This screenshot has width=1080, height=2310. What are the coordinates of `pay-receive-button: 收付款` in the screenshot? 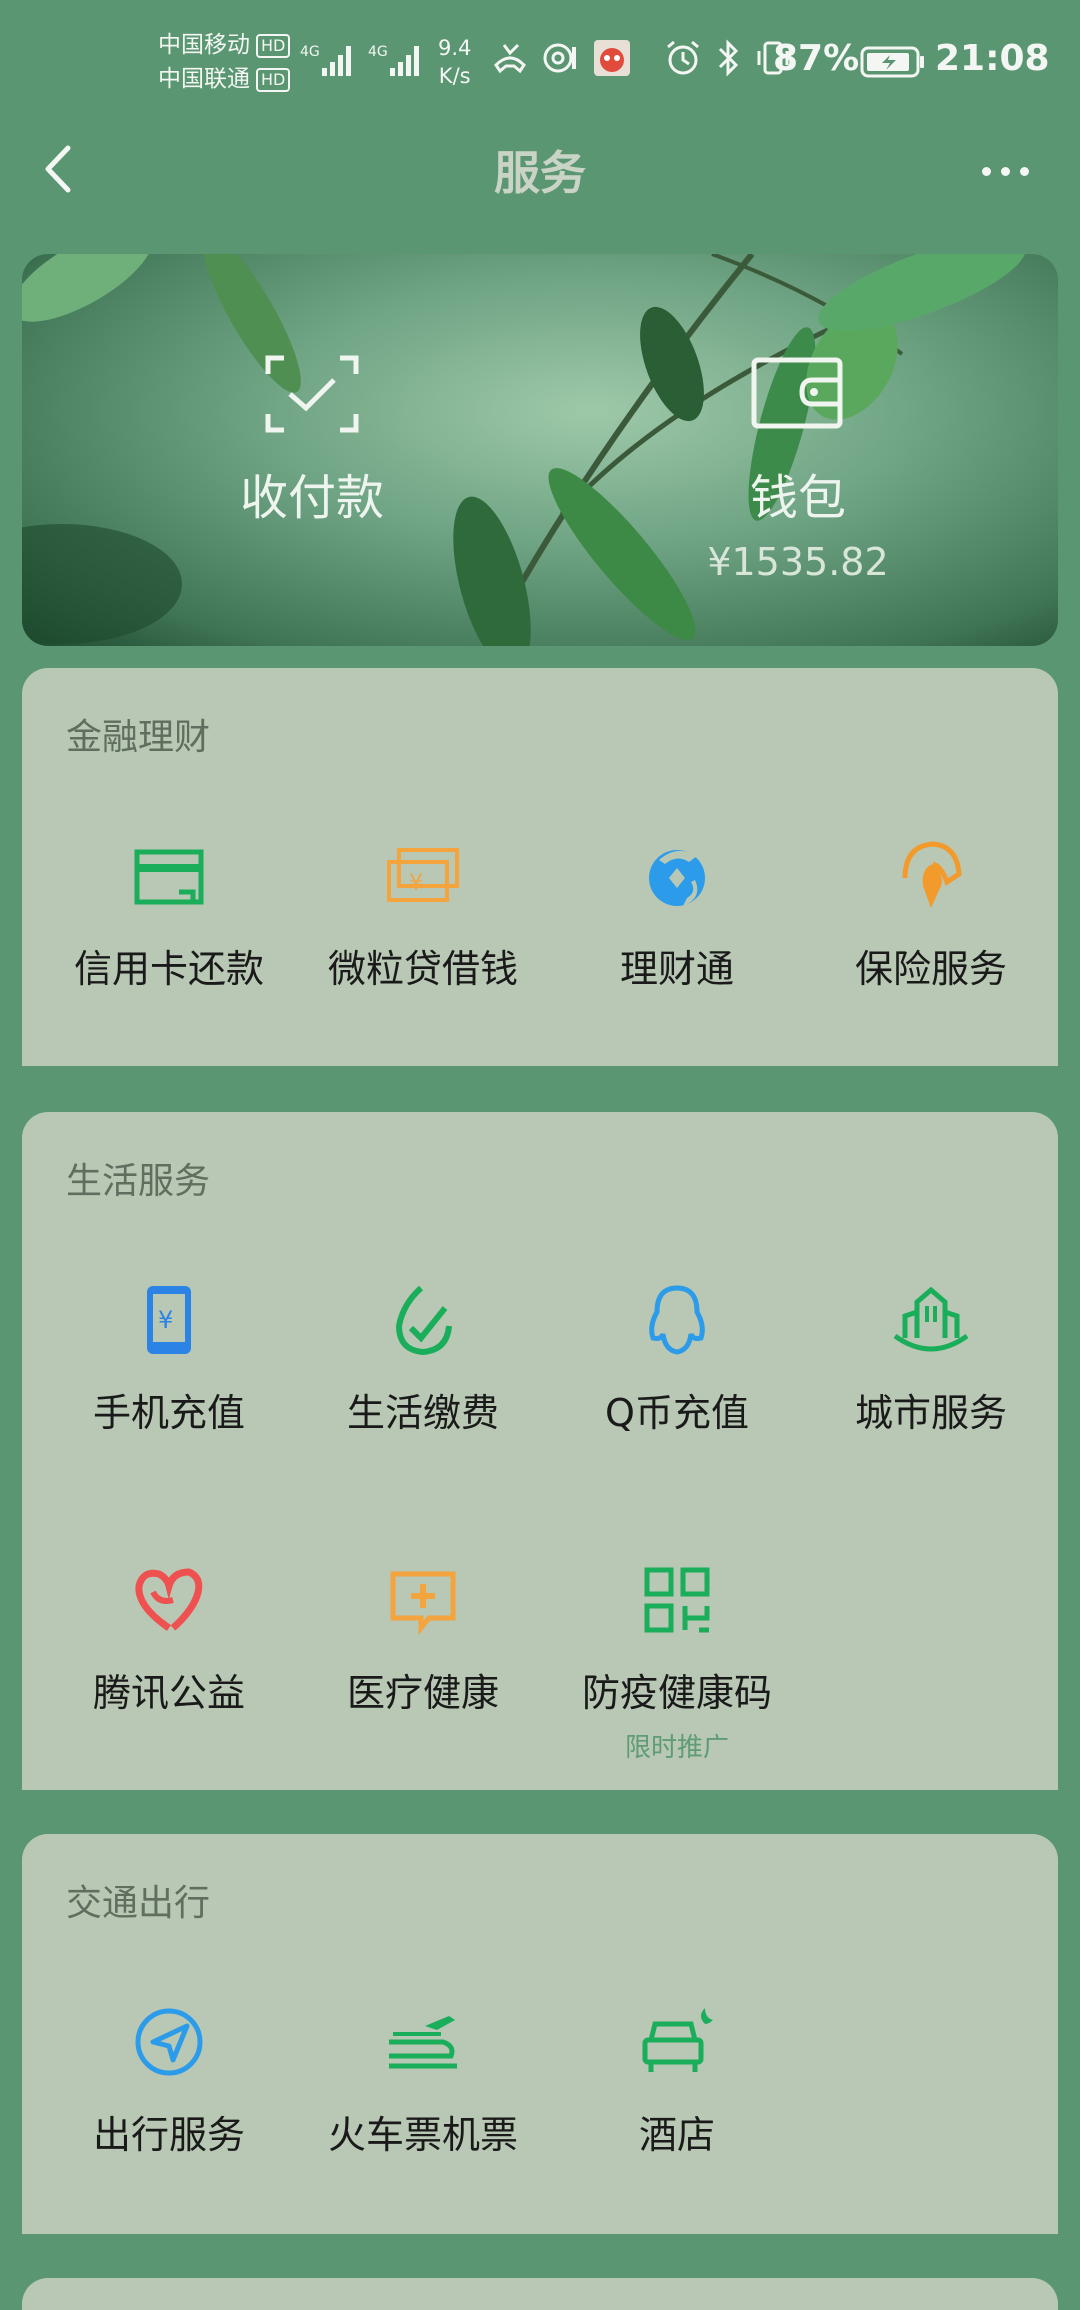 It's located at (312, 441).